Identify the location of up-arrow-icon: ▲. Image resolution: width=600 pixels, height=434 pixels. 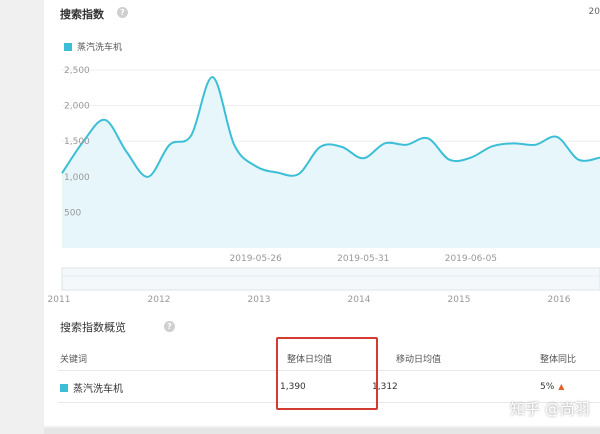
(561, 386).